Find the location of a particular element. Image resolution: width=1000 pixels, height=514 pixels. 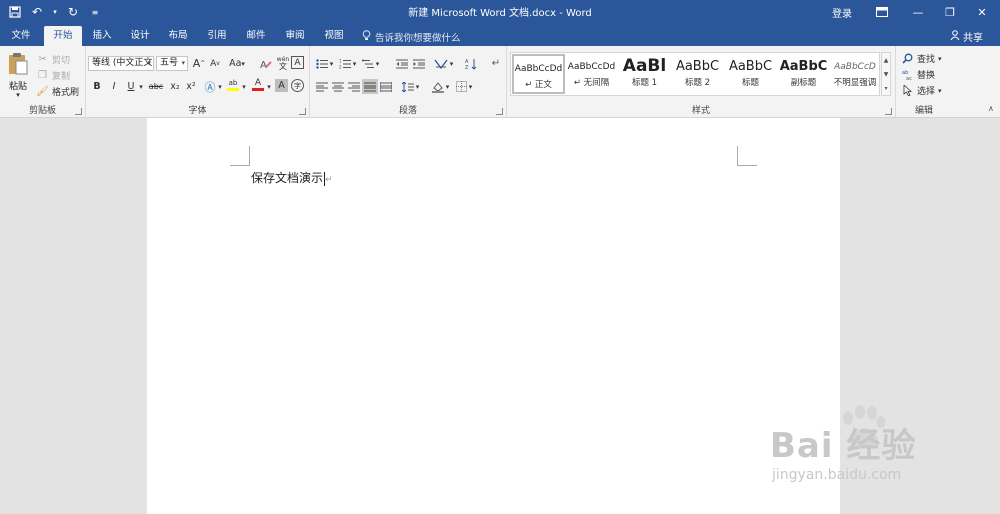

style-name: 不明显强调 is located at coordinates (855, 83).